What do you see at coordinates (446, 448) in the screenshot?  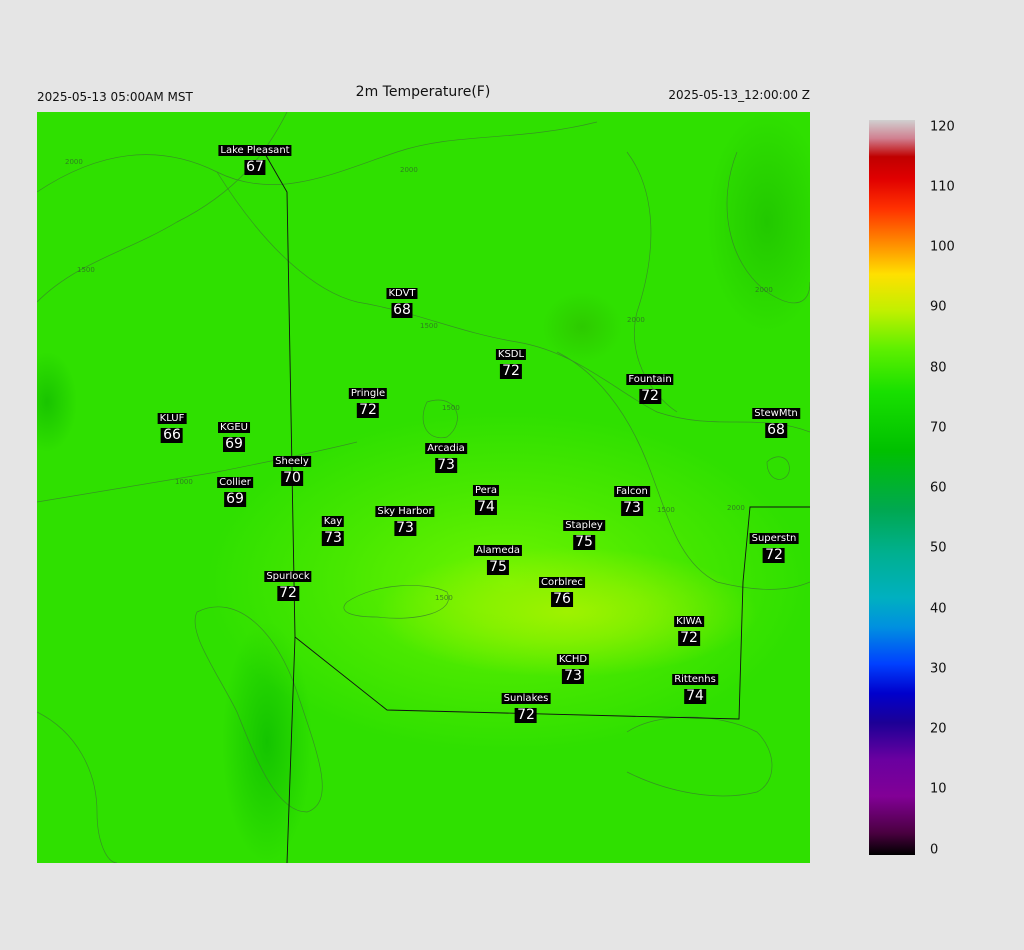 I see `station-name: Arcadia` at bounding box center [446, 448].